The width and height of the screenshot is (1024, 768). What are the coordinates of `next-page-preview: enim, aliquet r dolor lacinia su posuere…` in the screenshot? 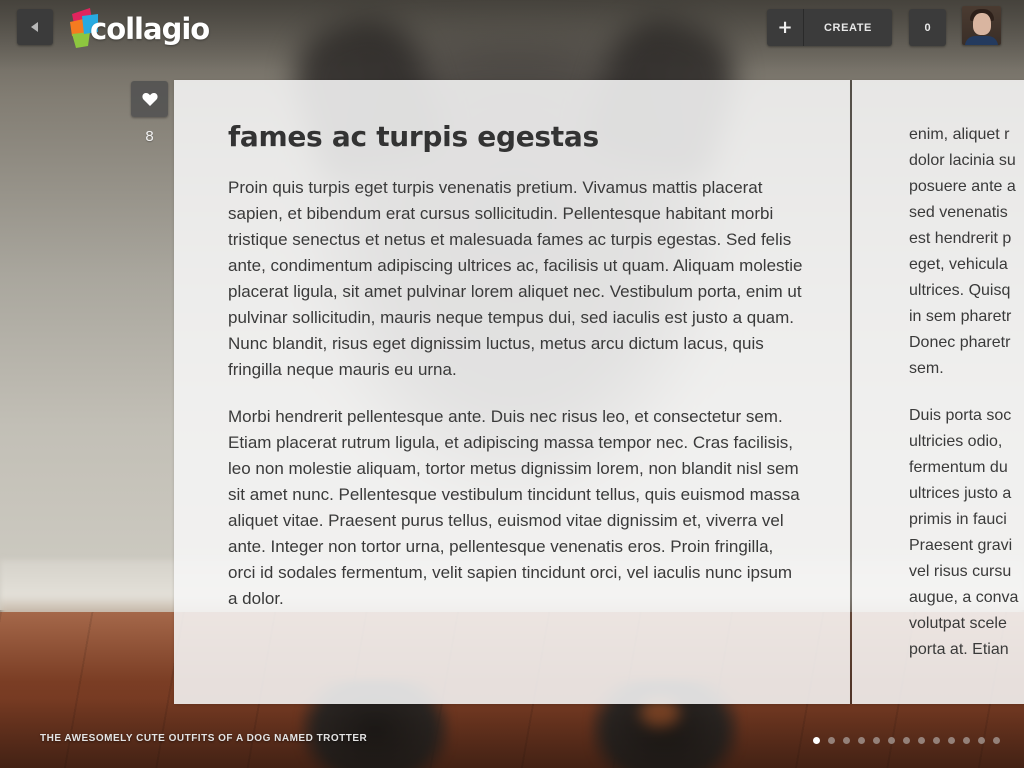 It's located at (938, 392).